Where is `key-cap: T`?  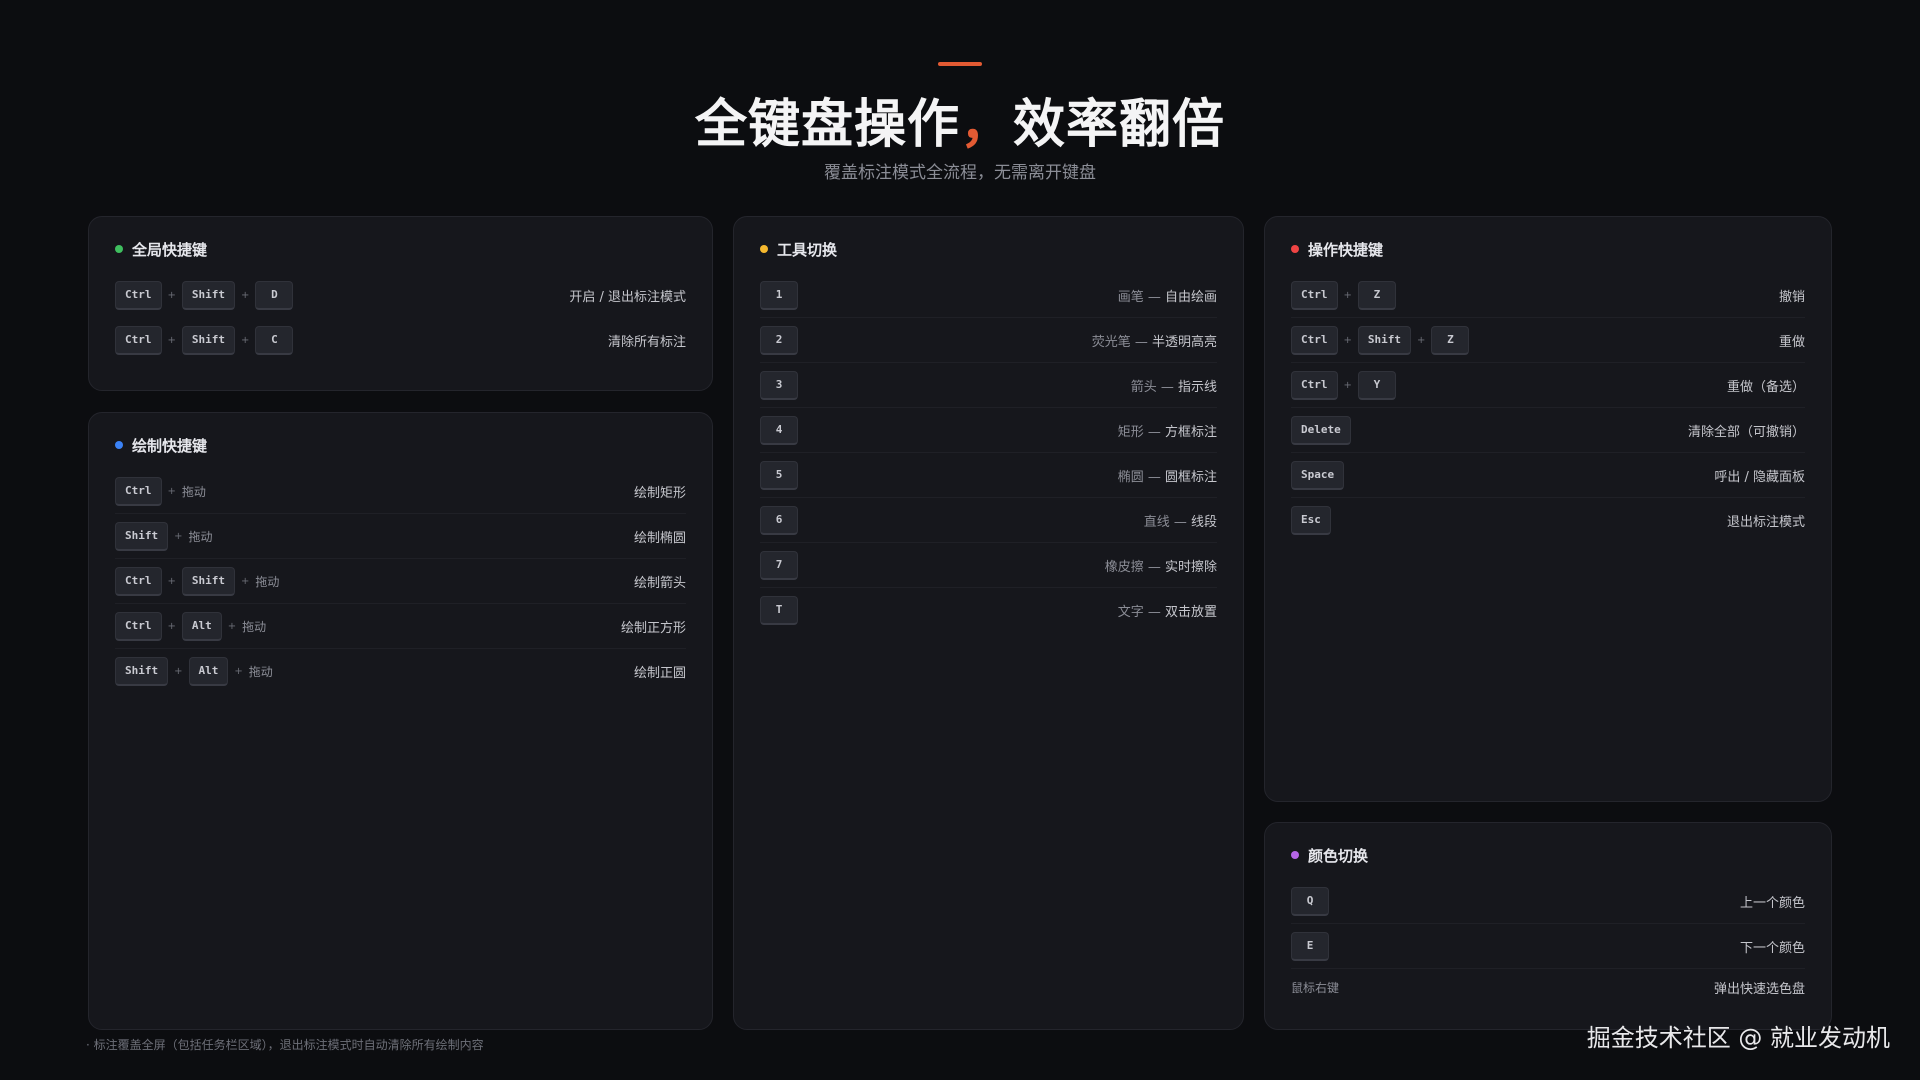
key-cap: T is located at coordinates (779, 610).